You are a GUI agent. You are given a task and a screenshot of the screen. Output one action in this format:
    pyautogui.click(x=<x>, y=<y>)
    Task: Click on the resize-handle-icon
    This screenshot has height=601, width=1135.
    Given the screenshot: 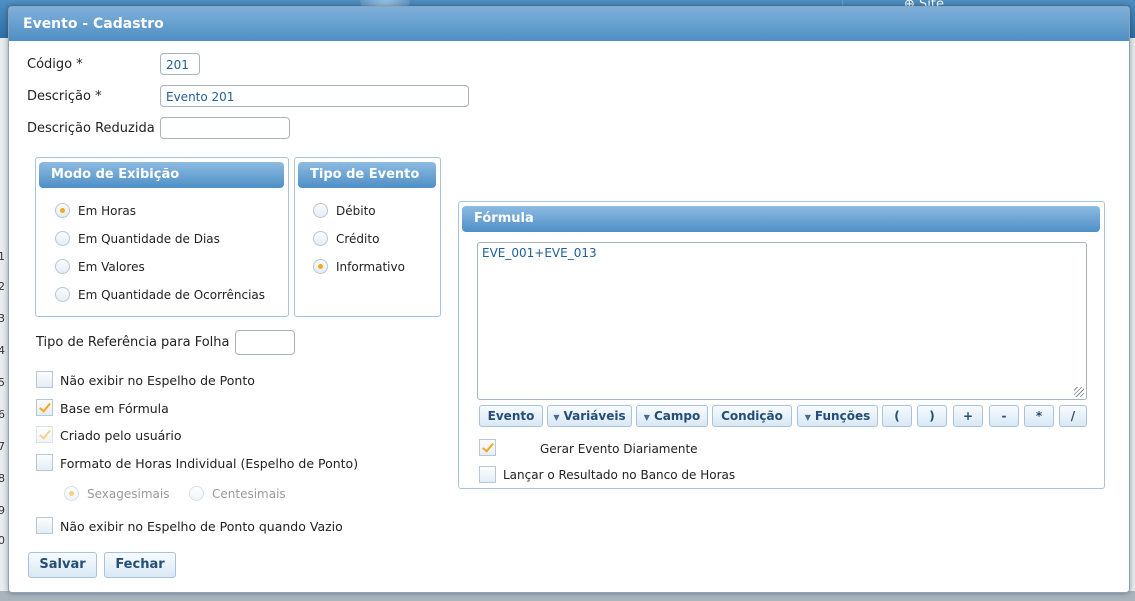 What is the action you would take?
    pyautogui.click(x=1079, y=392)
    